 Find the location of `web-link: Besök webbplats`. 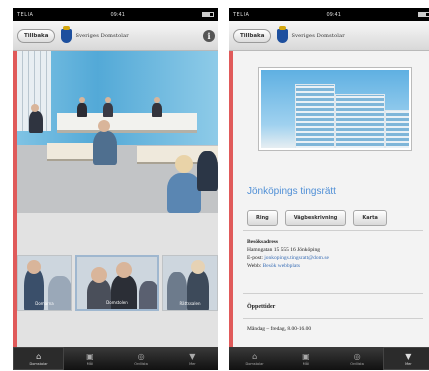

web-link: Besök webbplats is located at coordinates (281, 266).